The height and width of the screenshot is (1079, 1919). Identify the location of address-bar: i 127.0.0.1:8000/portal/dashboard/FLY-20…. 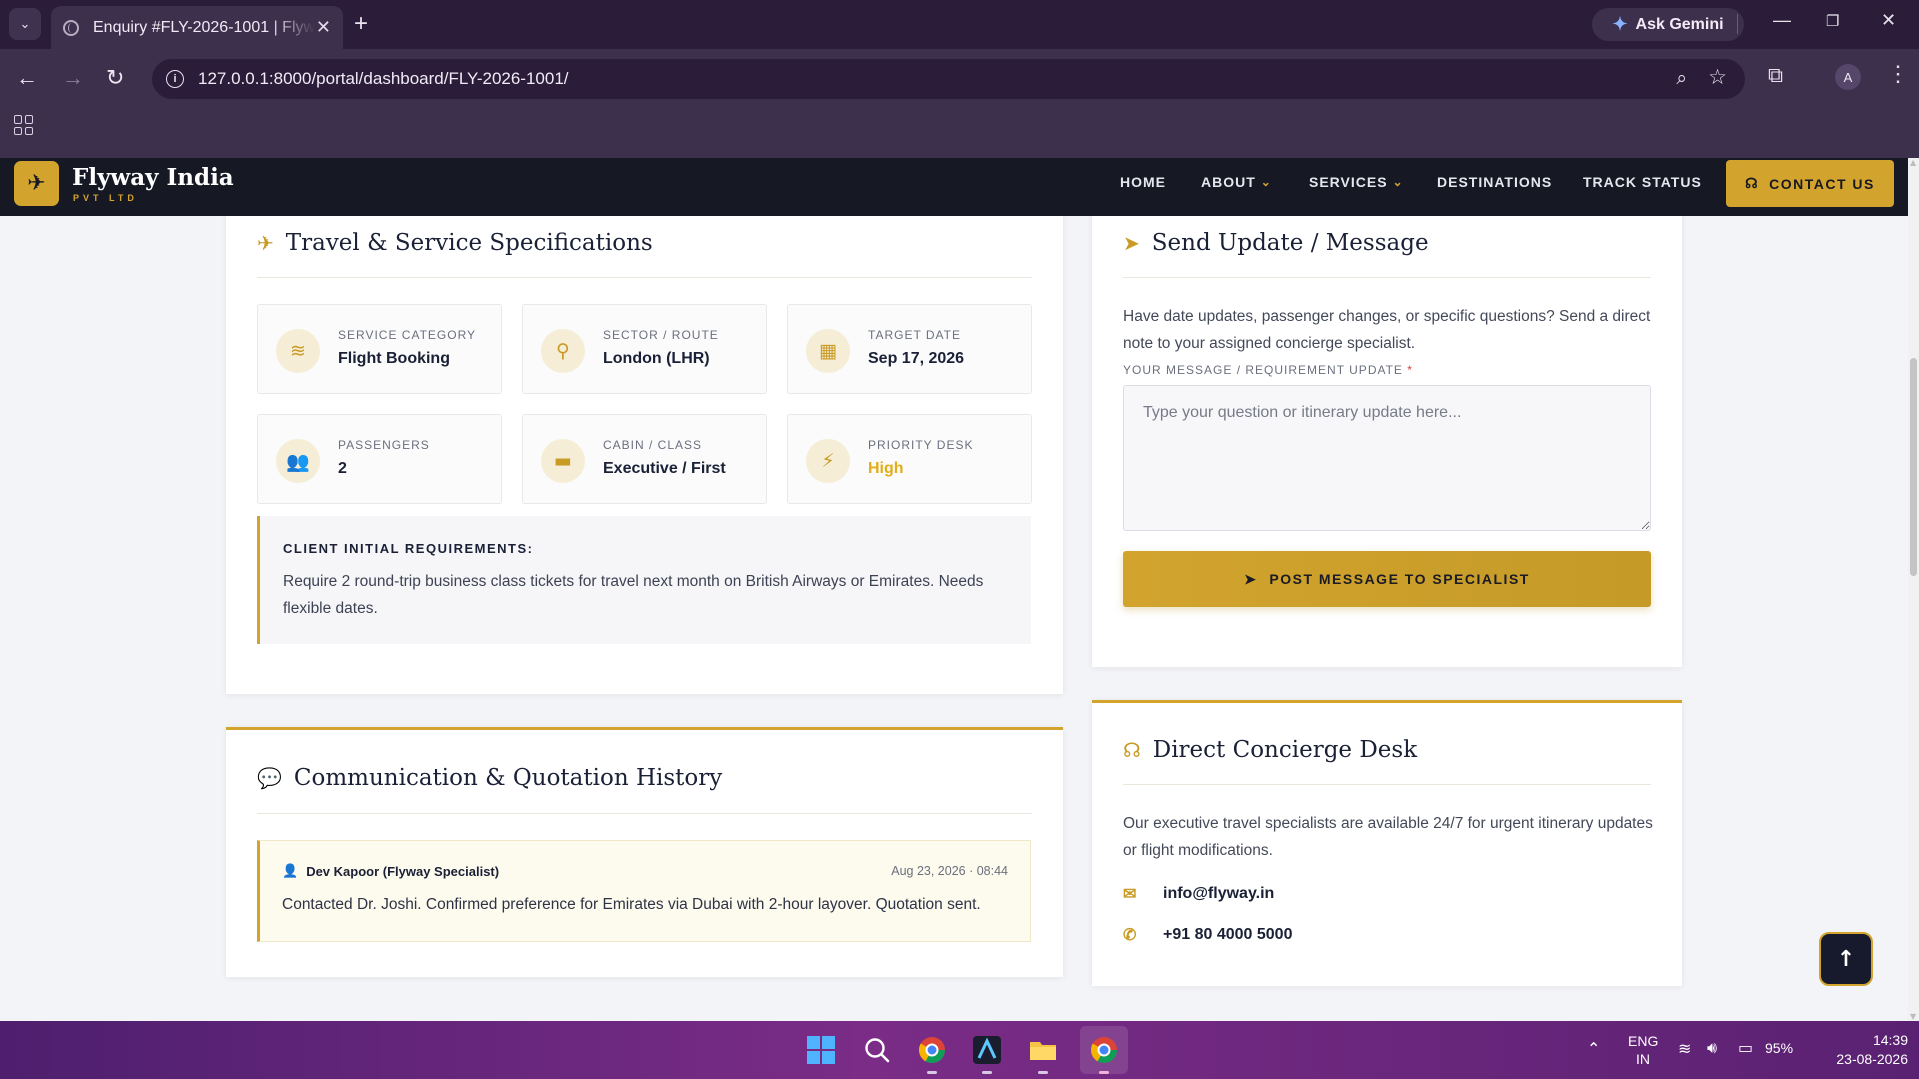
(948, 79).